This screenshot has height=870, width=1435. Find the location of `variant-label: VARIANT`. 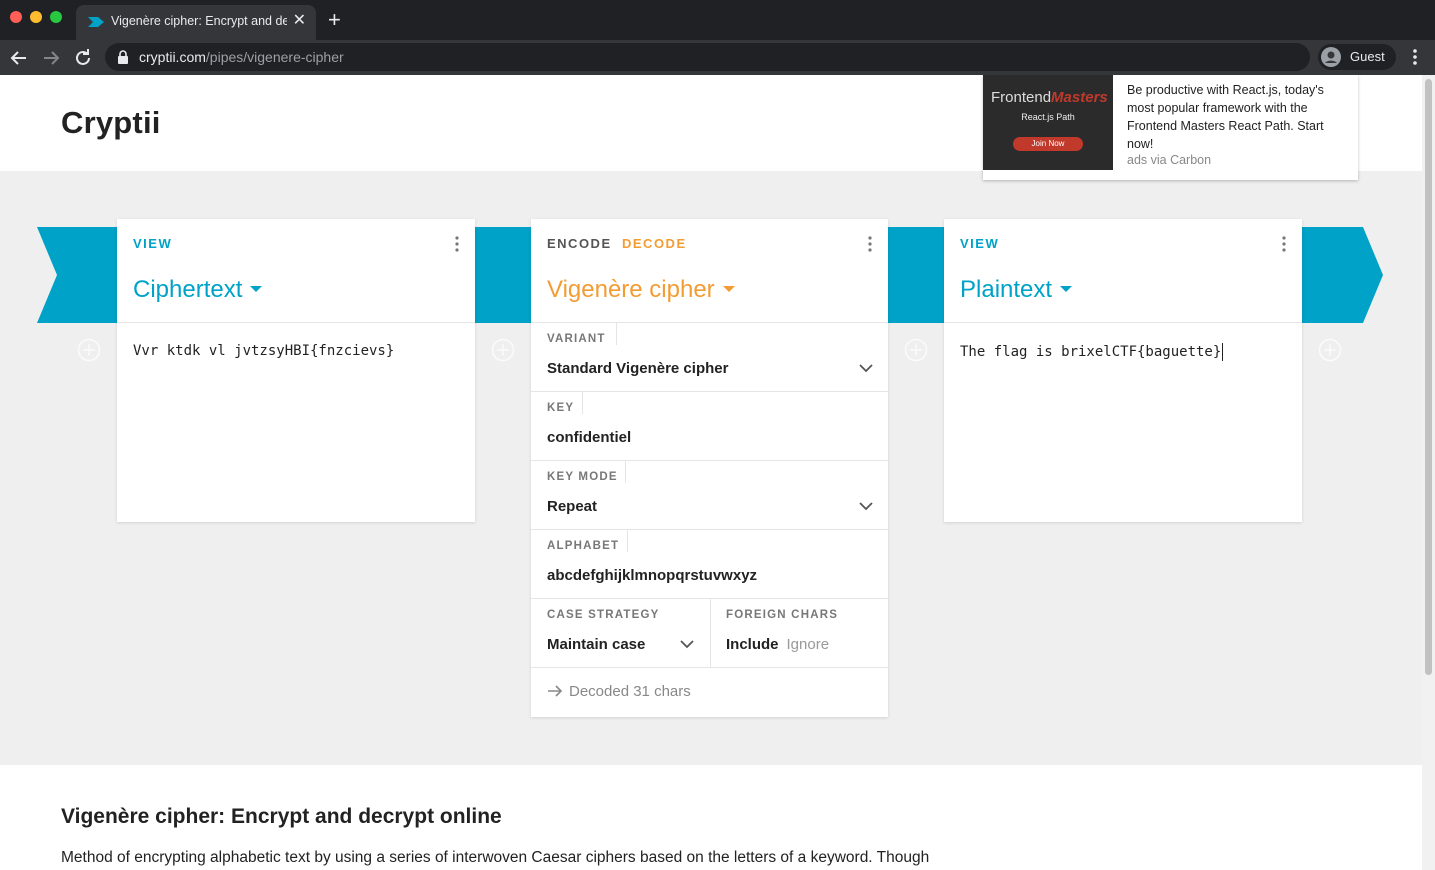

variant-label: VARIANT is located at coordinates (576, 339).